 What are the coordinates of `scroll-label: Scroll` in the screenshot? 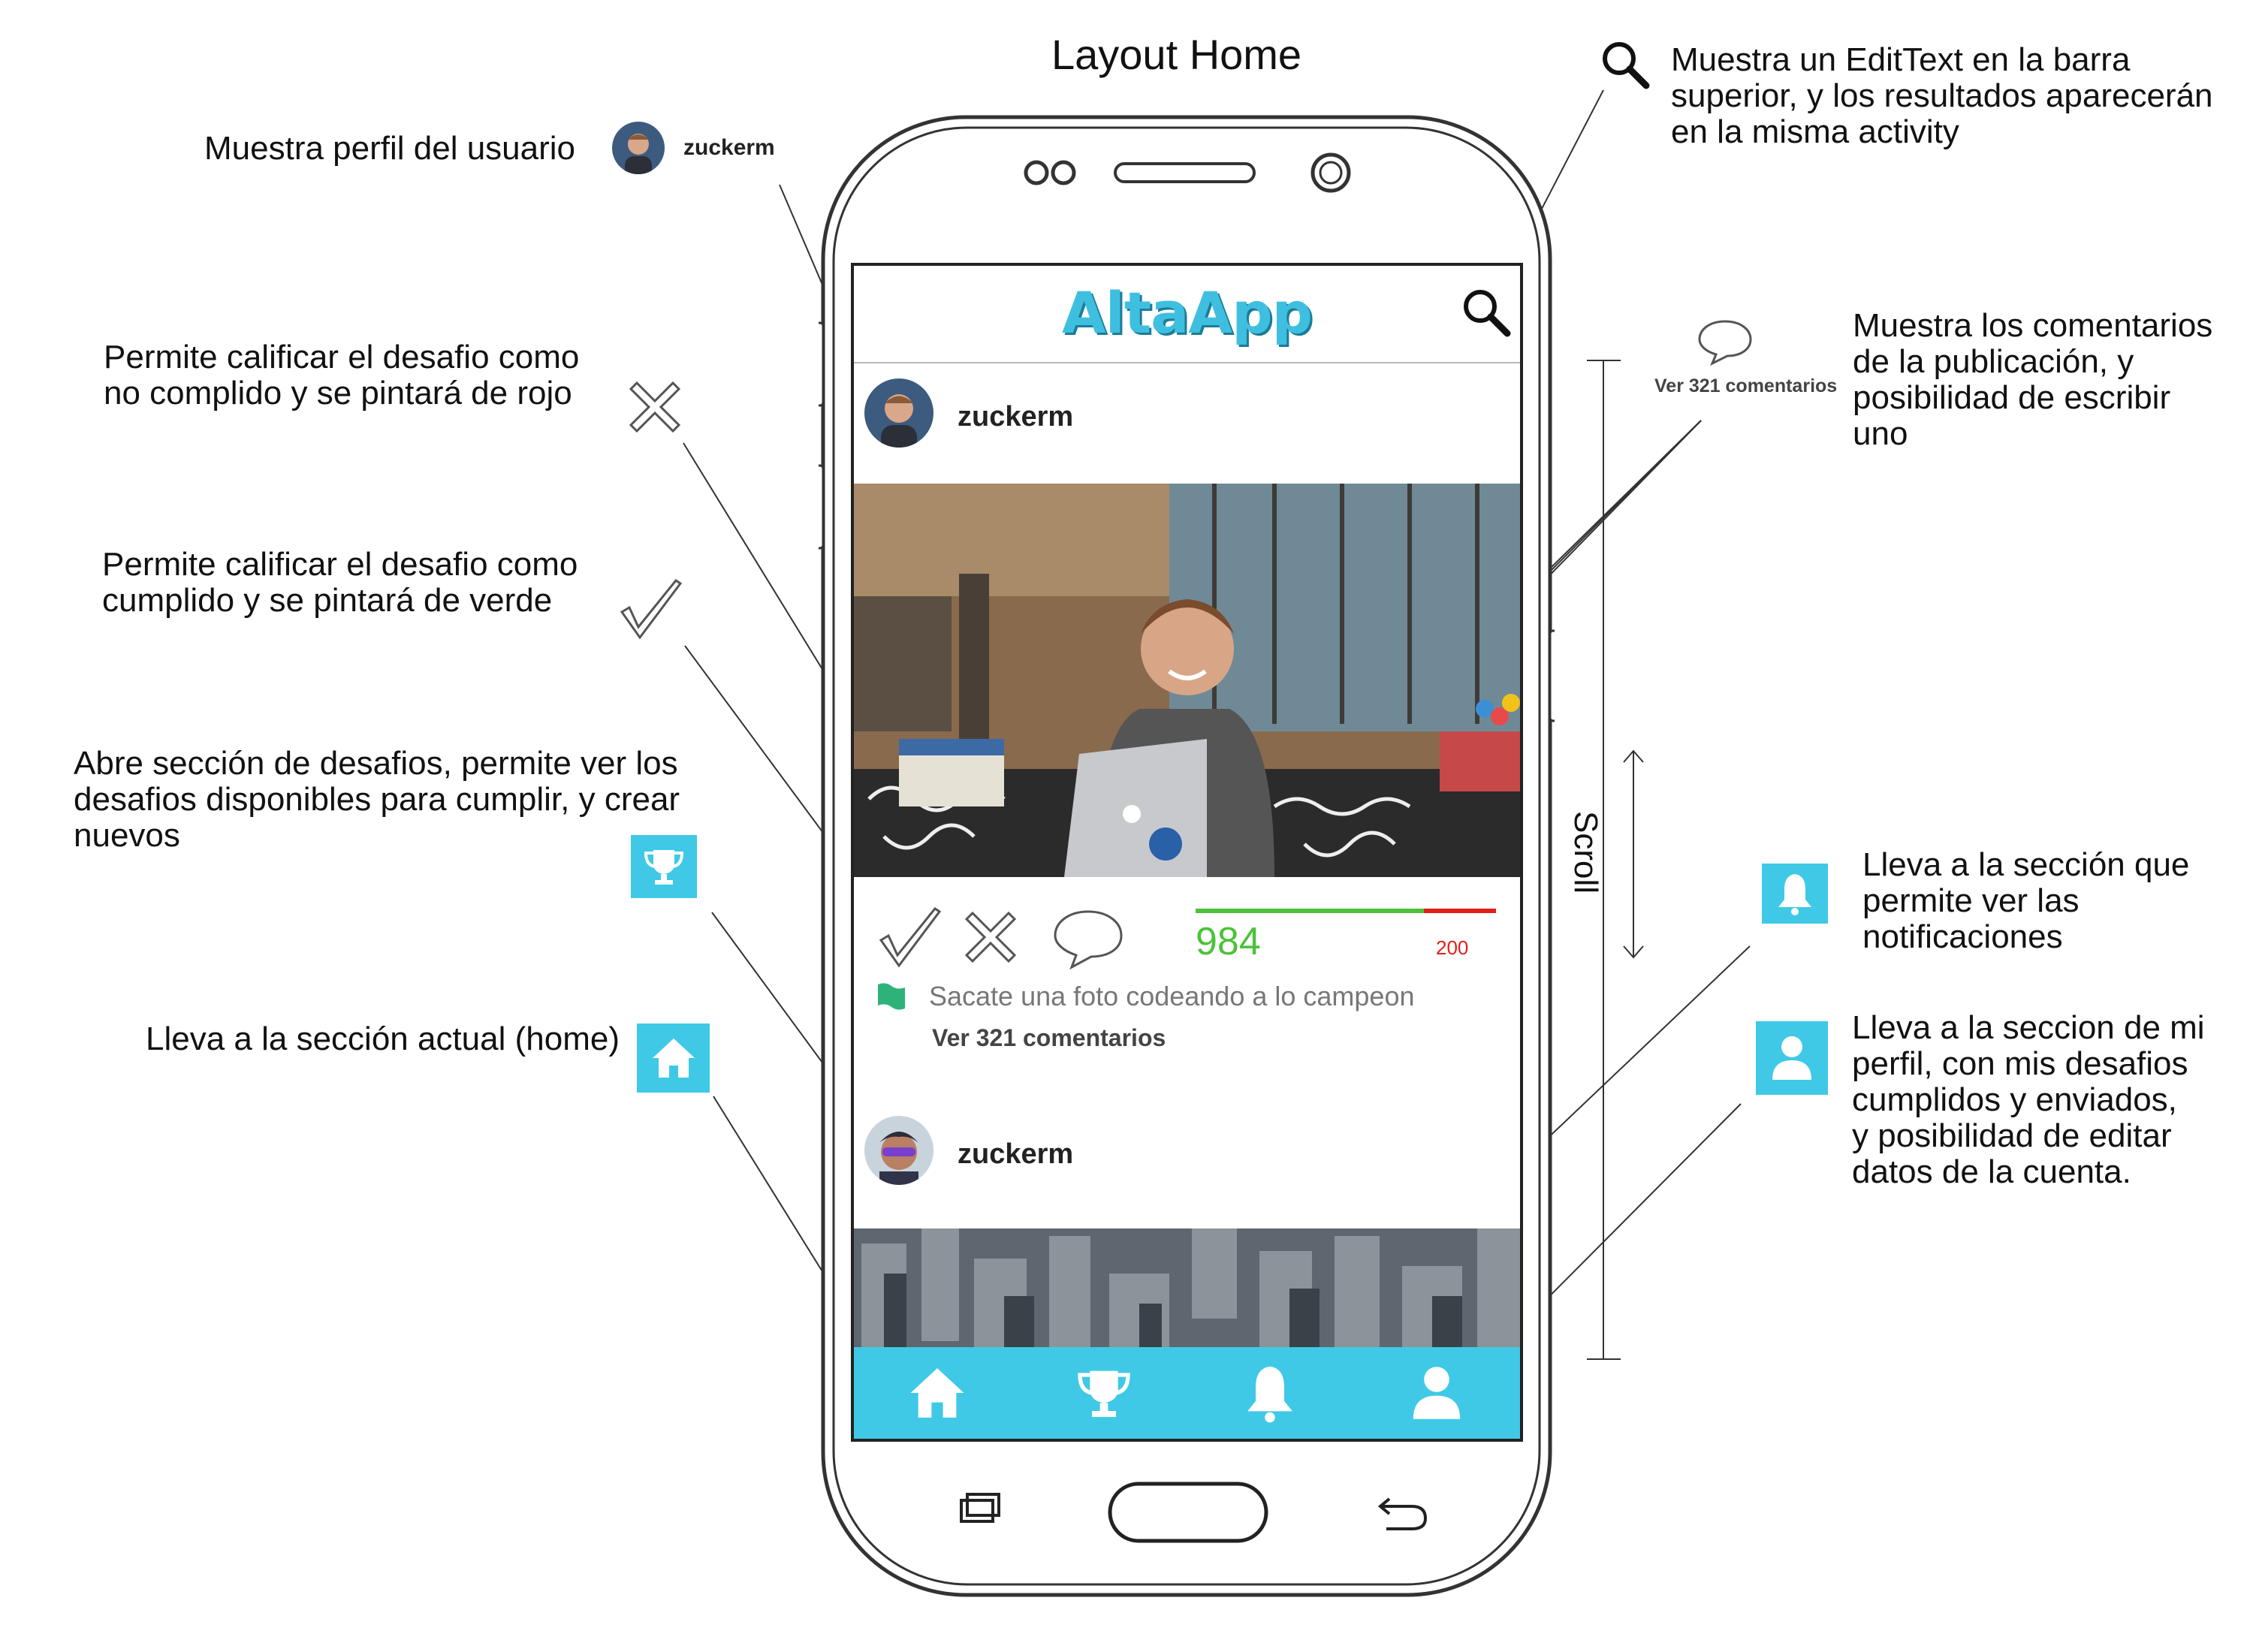 It's located at (1586, 852).